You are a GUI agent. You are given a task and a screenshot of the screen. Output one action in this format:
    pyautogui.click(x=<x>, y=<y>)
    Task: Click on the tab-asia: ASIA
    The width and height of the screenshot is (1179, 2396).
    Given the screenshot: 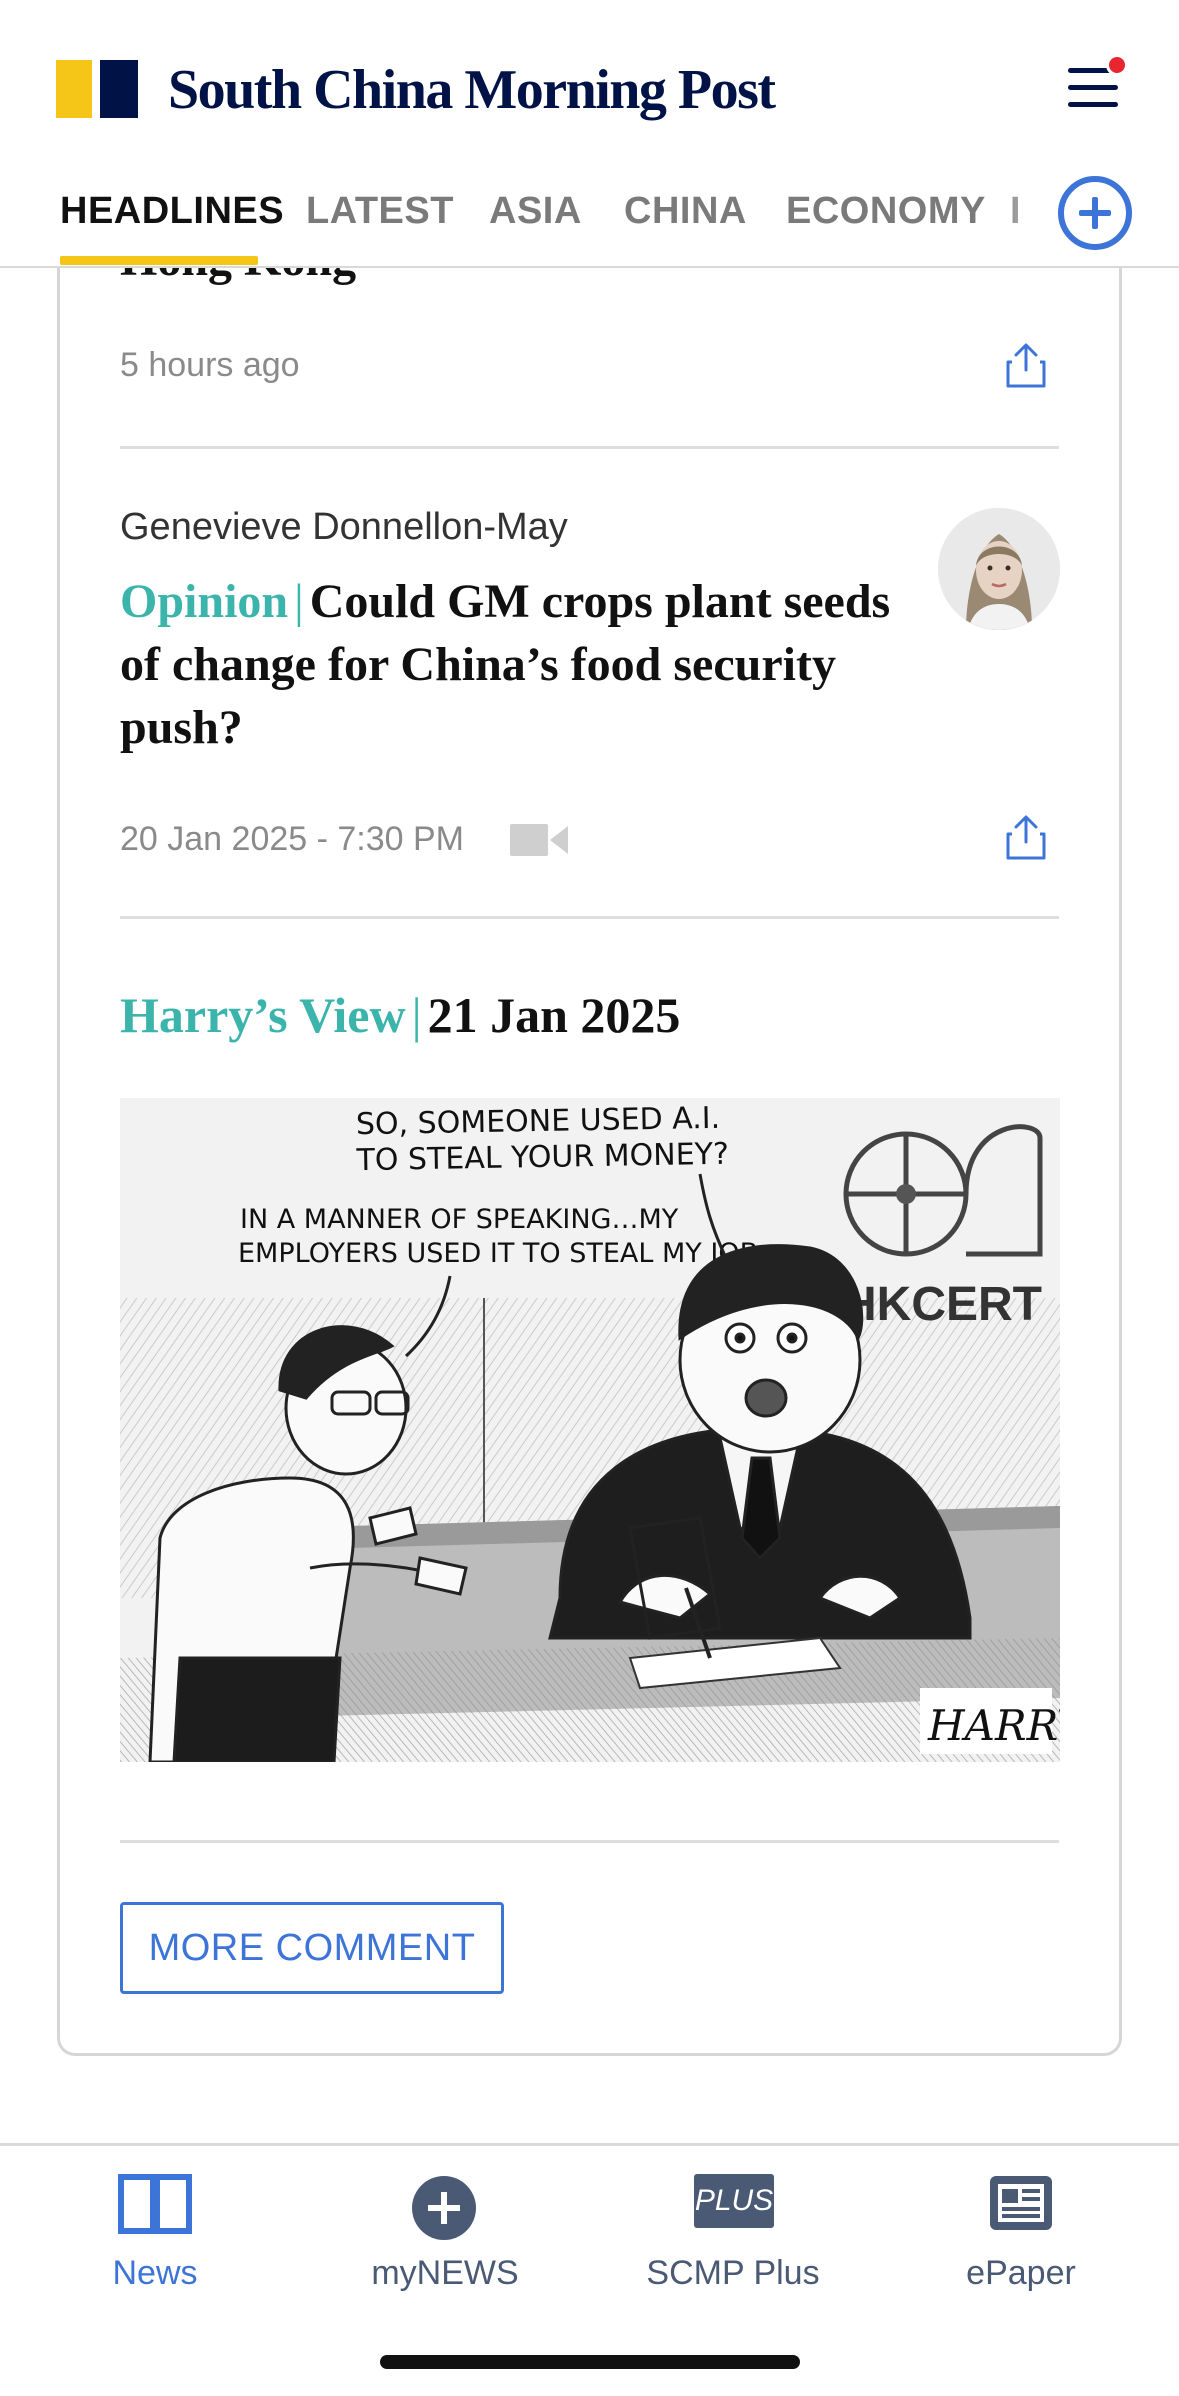 What is the action you would take?
    pyautogui.click(x=535, y=211)
    